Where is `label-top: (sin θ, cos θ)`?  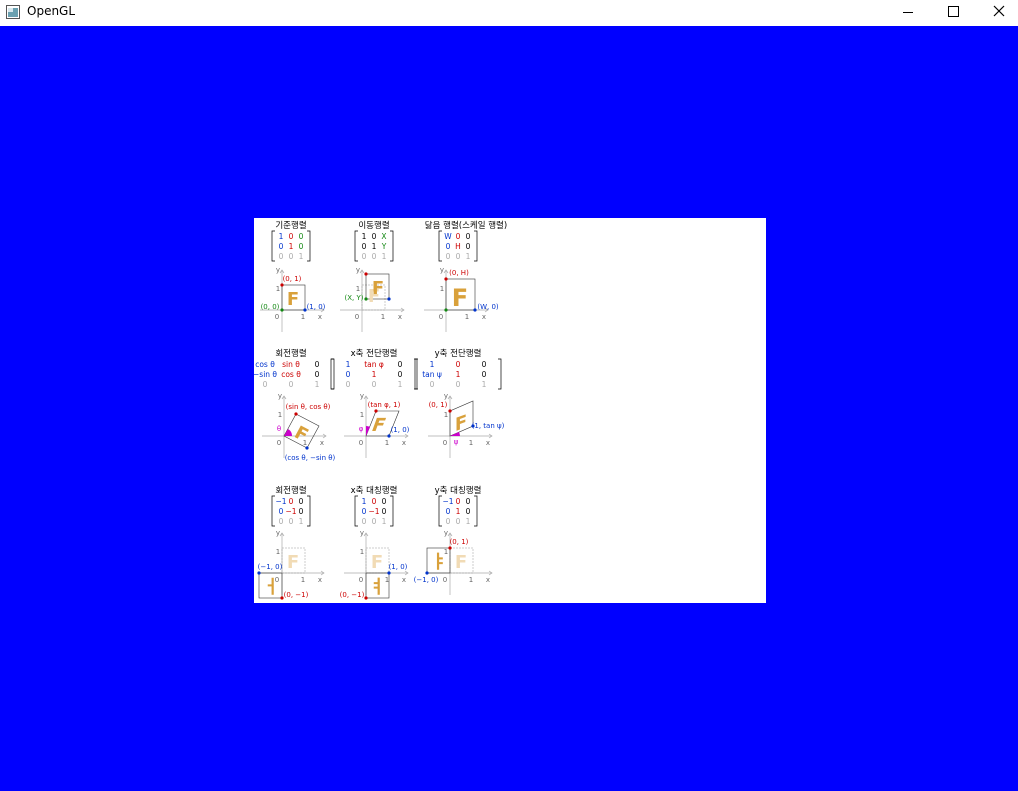 label-top: (sin θ, cos θ) is located at coordinates (308, 407).